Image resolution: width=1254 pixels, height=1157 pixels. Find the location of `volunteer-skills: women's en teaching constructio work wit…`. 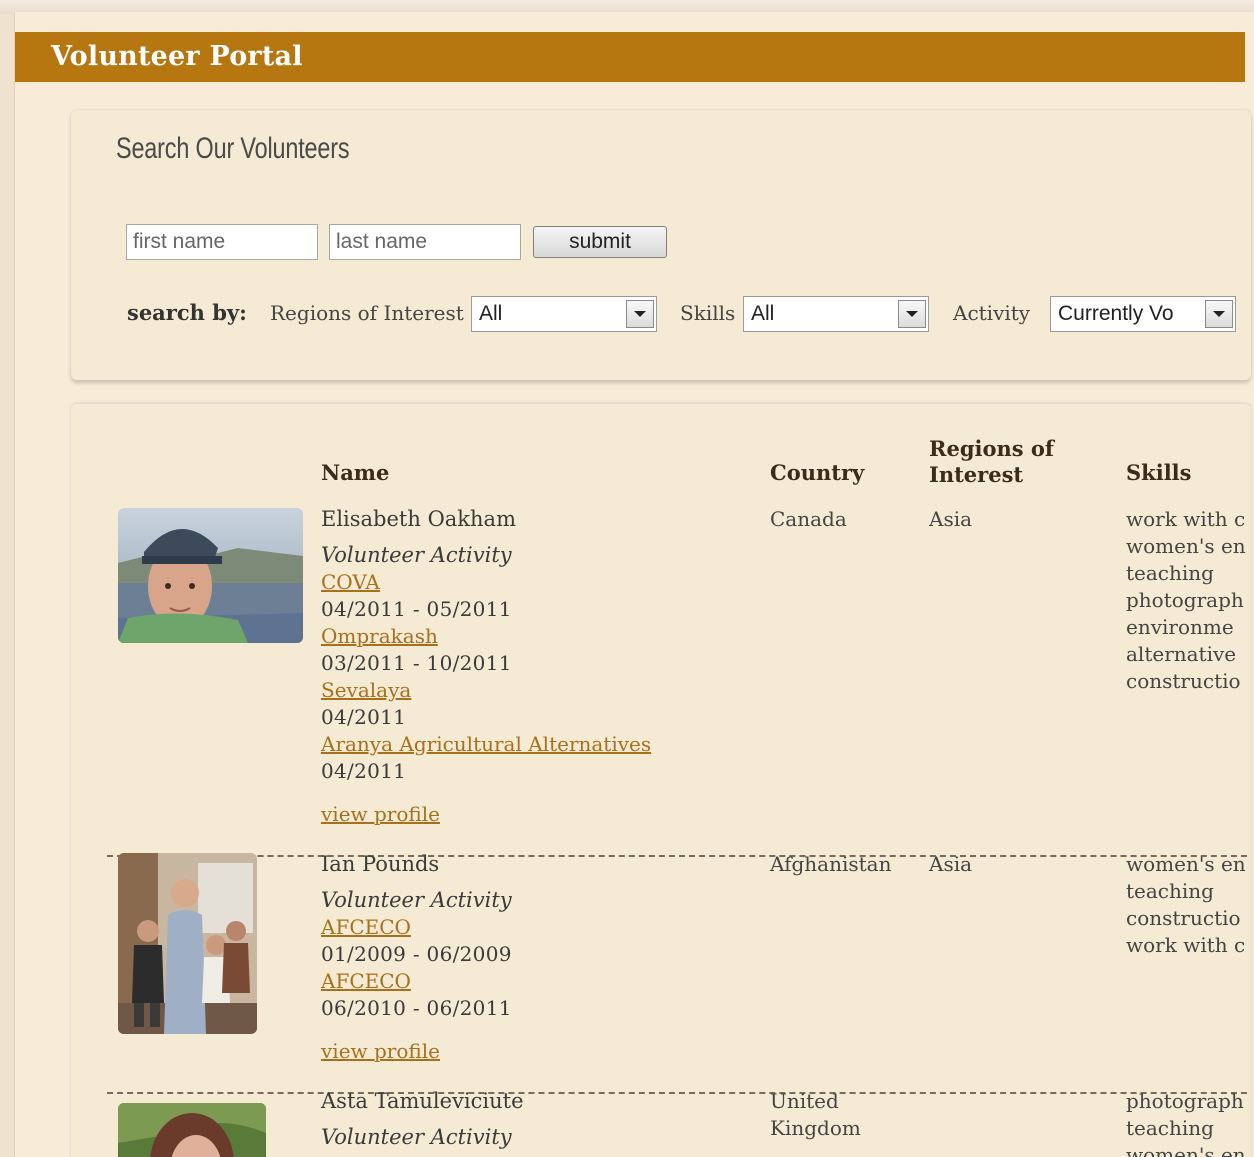

volunteer-skills: women's en teaching constructio work wit… is located at coordinates (1186, 905).